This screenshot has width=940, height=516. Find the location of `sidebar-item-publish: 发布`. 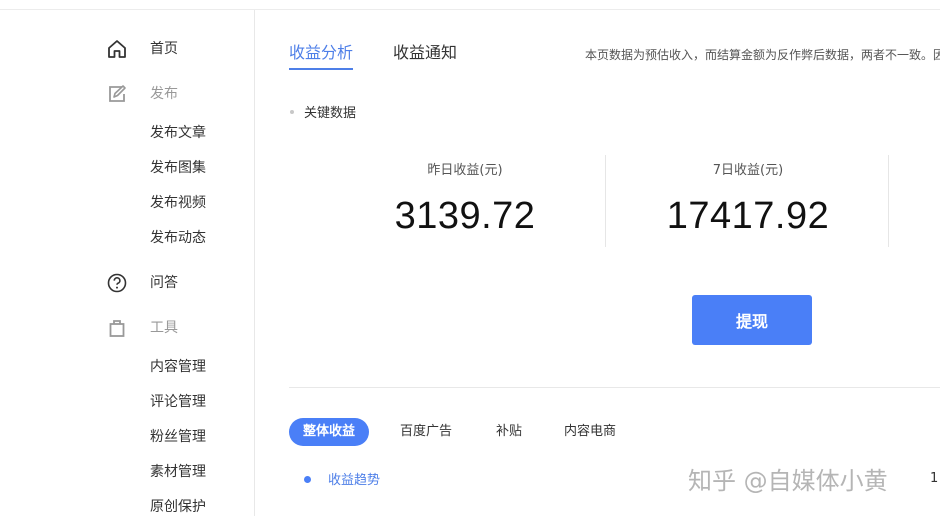

sidebar-item-publish: 发布 is located at coordinates (127, 94).